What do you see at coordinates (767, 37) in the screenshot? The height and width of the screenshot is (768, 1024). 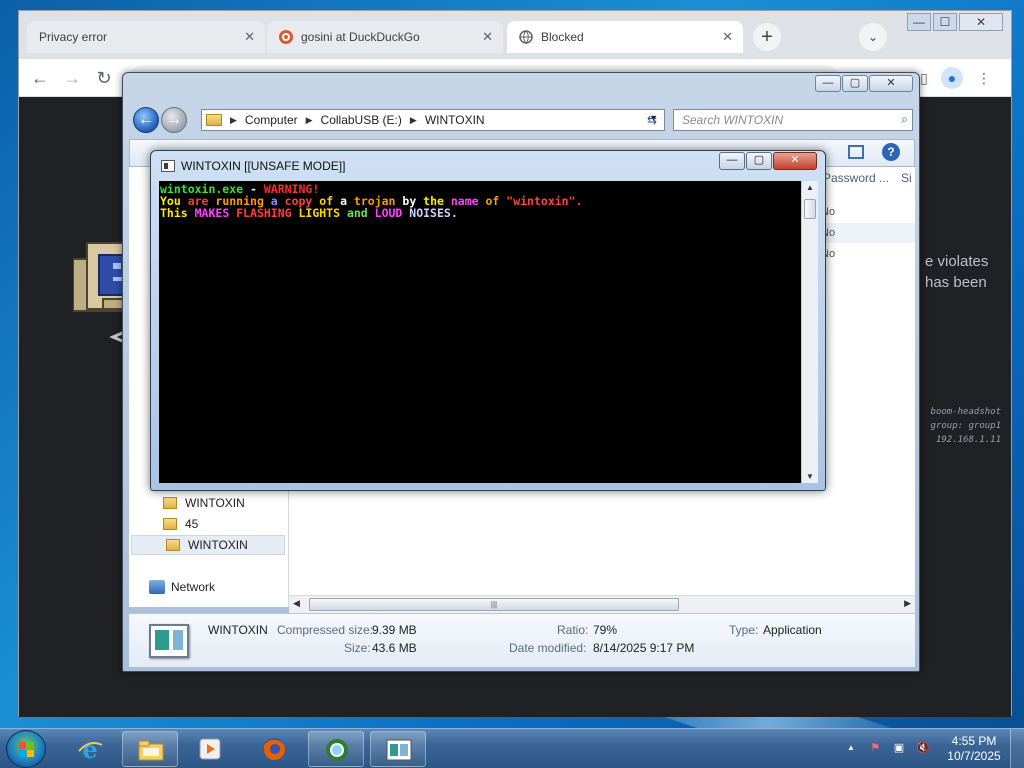 I see `new-tab-button: +` at bounding box center [767, 37].